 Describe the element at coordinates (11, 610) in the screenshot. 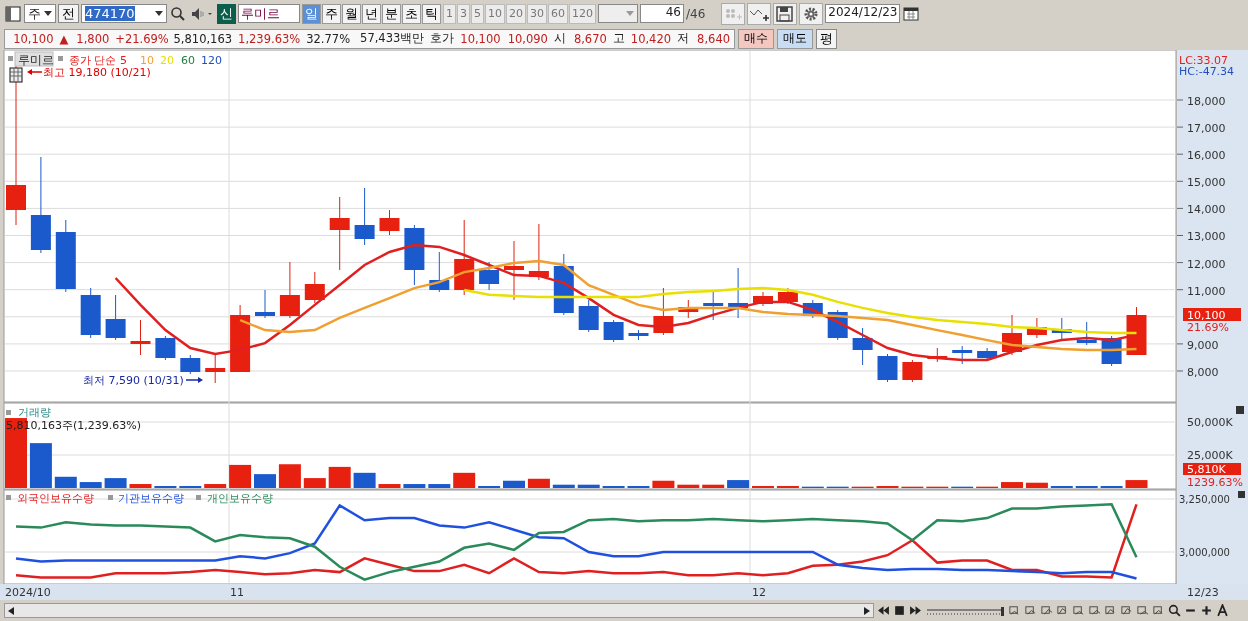

I see `scroll-left-icon` at that location.